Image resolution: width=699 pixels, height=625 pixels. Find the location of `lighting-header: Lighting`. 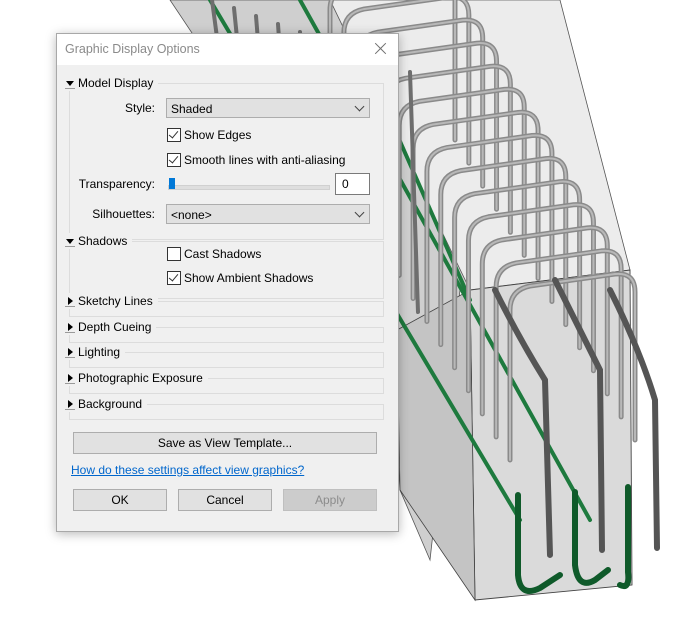

lighting-header: Lighting is located at coordinates (95, 352).